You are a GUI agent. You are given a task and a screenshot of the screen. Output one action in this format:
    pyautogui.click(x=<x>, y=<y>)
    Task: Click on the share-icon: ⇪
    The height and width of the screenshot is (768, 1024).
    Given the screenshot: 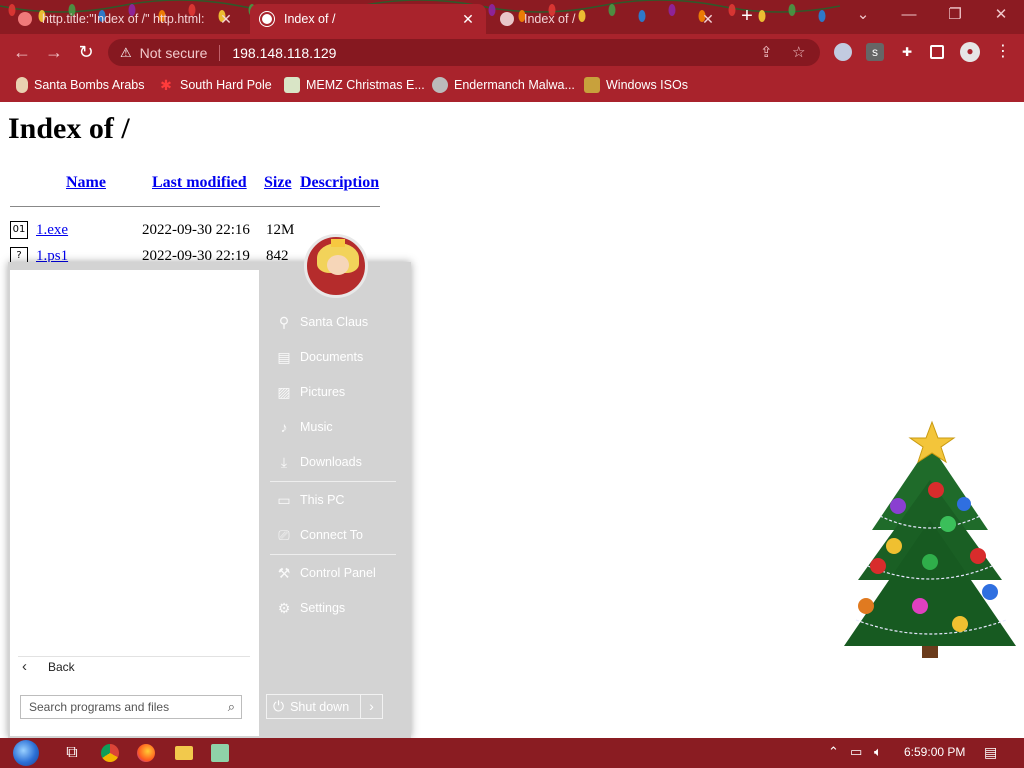 What is the action you would take?
    pyautogui.click(x=766, y=52)
    